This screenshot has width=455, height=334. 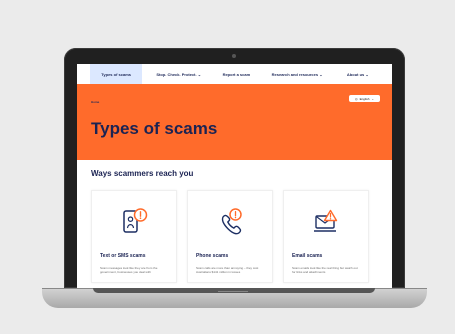 What do you see at coordinates (116, 74) in the screenshot?
I see `nav-item-types-of-scams: Types of scams` at bounding box center [116, 74].